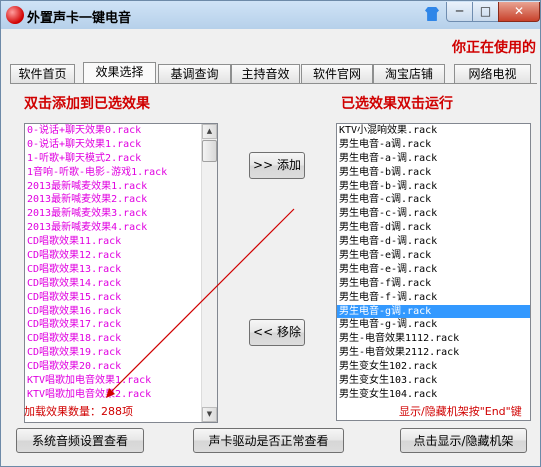 The image size is (541, 467). I want to click on available-effect-item: CD唱歌效果11.rack, so click(121, 242).